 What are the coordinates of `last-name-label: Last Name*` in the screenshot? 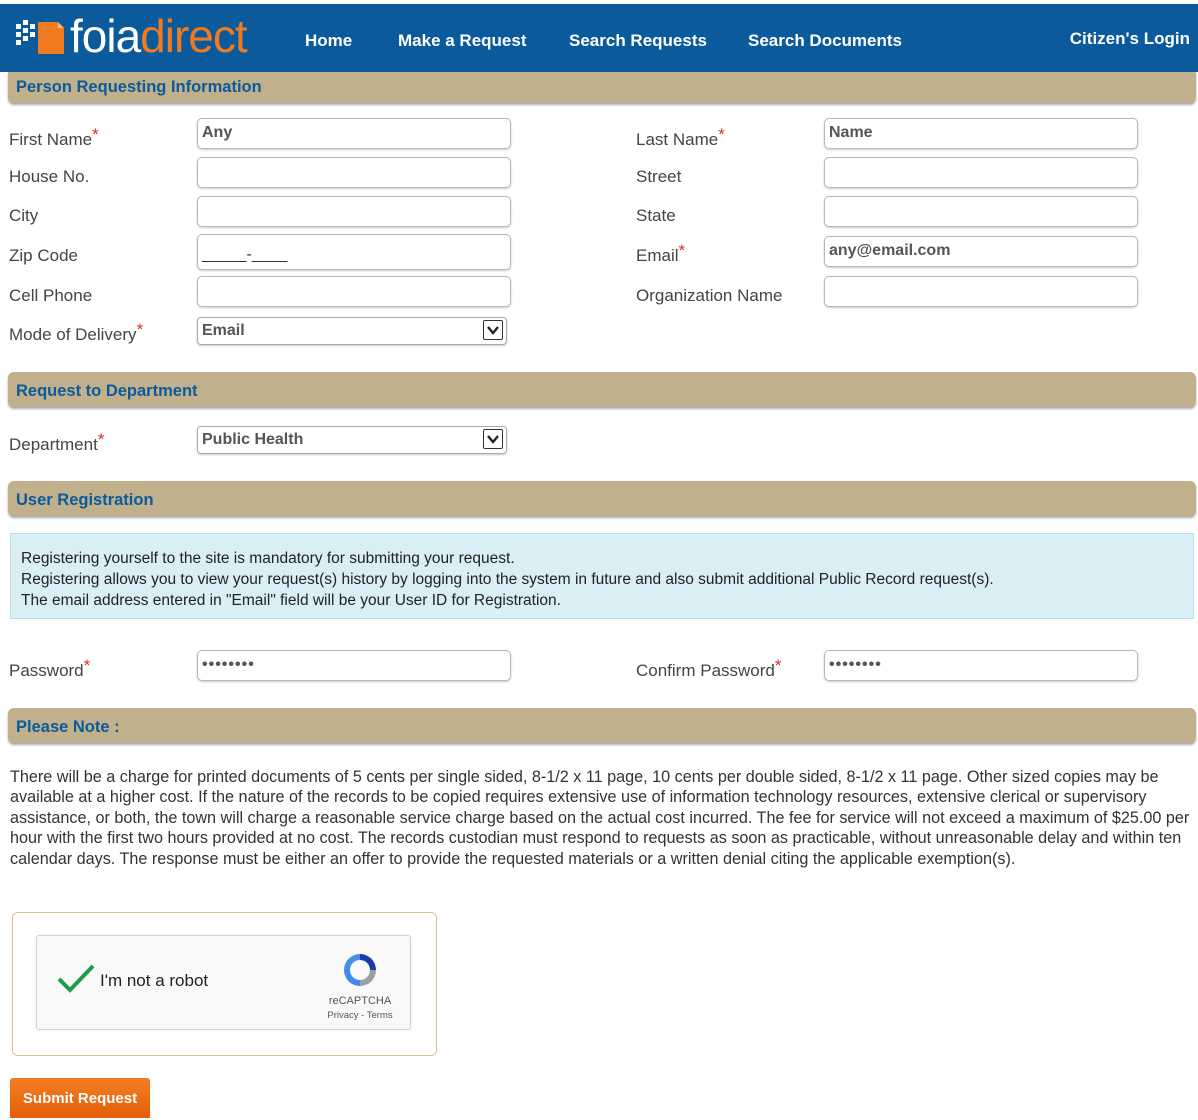 It's located at (680, 137).